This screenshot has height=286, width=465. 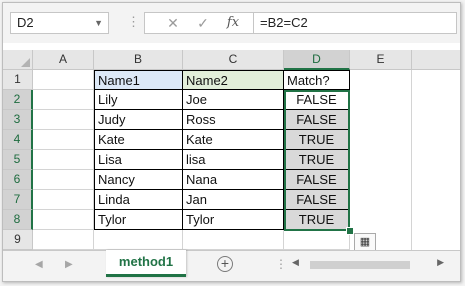 I want to click on cell-b2: Lily, so click(x=138, y=100).